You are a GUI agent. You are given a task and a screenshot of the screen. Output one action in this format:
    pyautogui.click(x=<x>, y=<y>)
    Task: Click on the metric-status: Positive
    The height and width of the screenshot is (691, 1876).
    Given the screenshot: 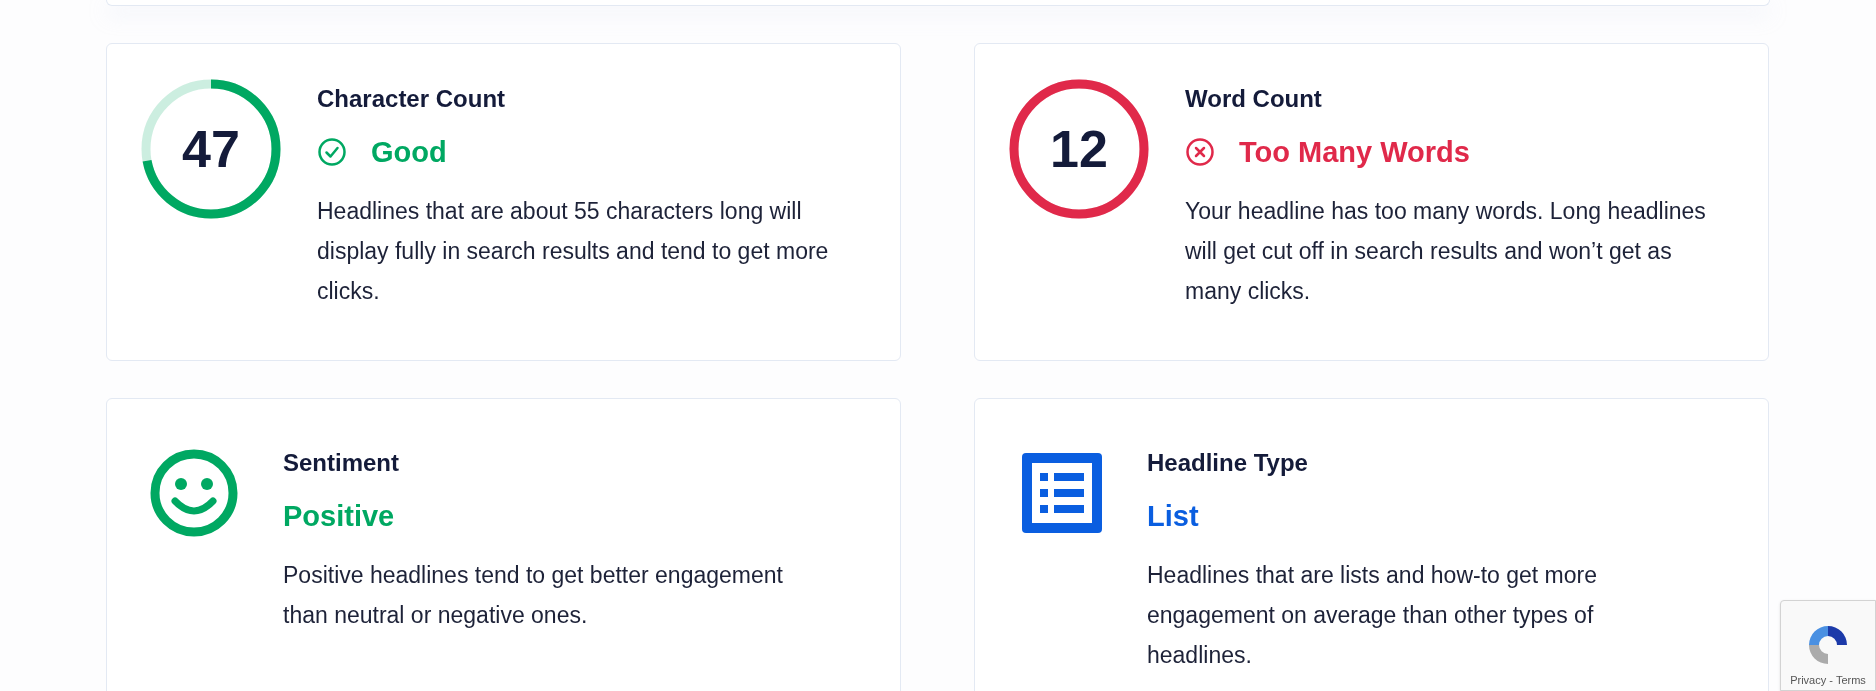 What is the action you would take?
    pyautogui.click(x=339, y=516)
    